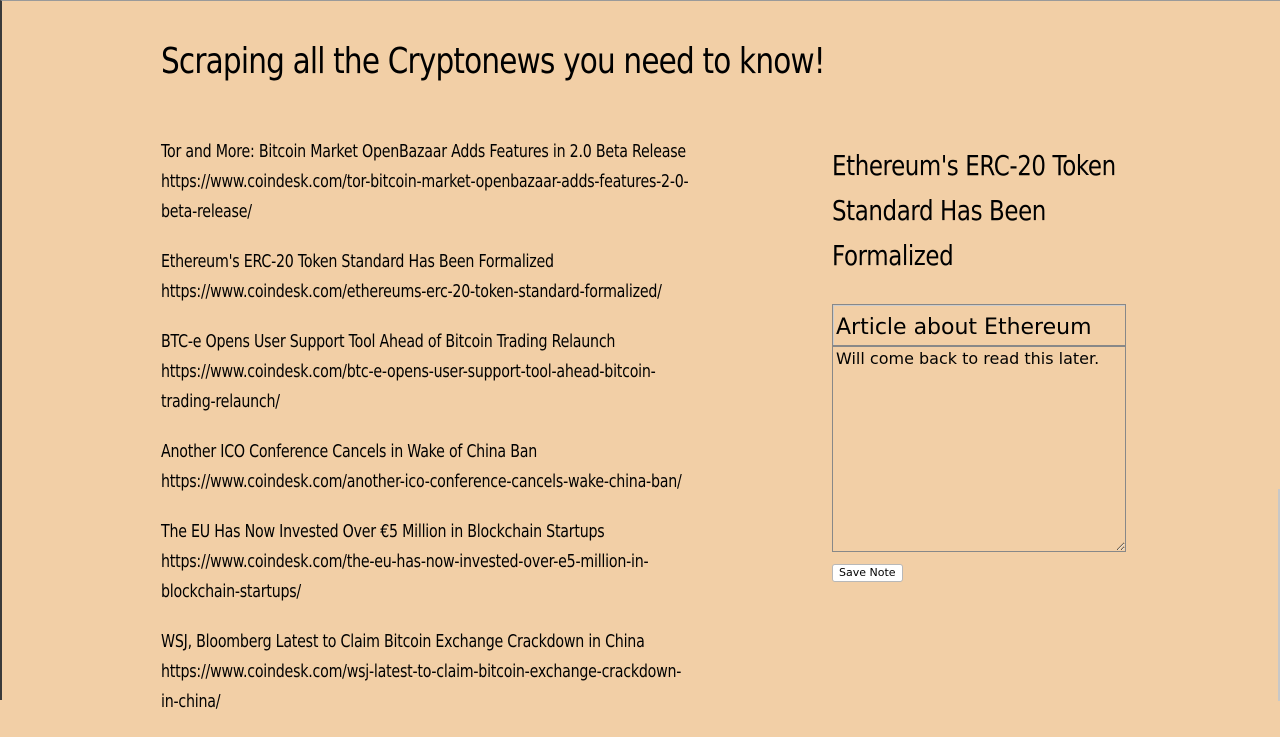 The width and height of the screenshot is (1280, 737). Describe the element at coordinates (231, 591) in the screenshot. I see `article-link-line: blockchain-startups/` at that location.